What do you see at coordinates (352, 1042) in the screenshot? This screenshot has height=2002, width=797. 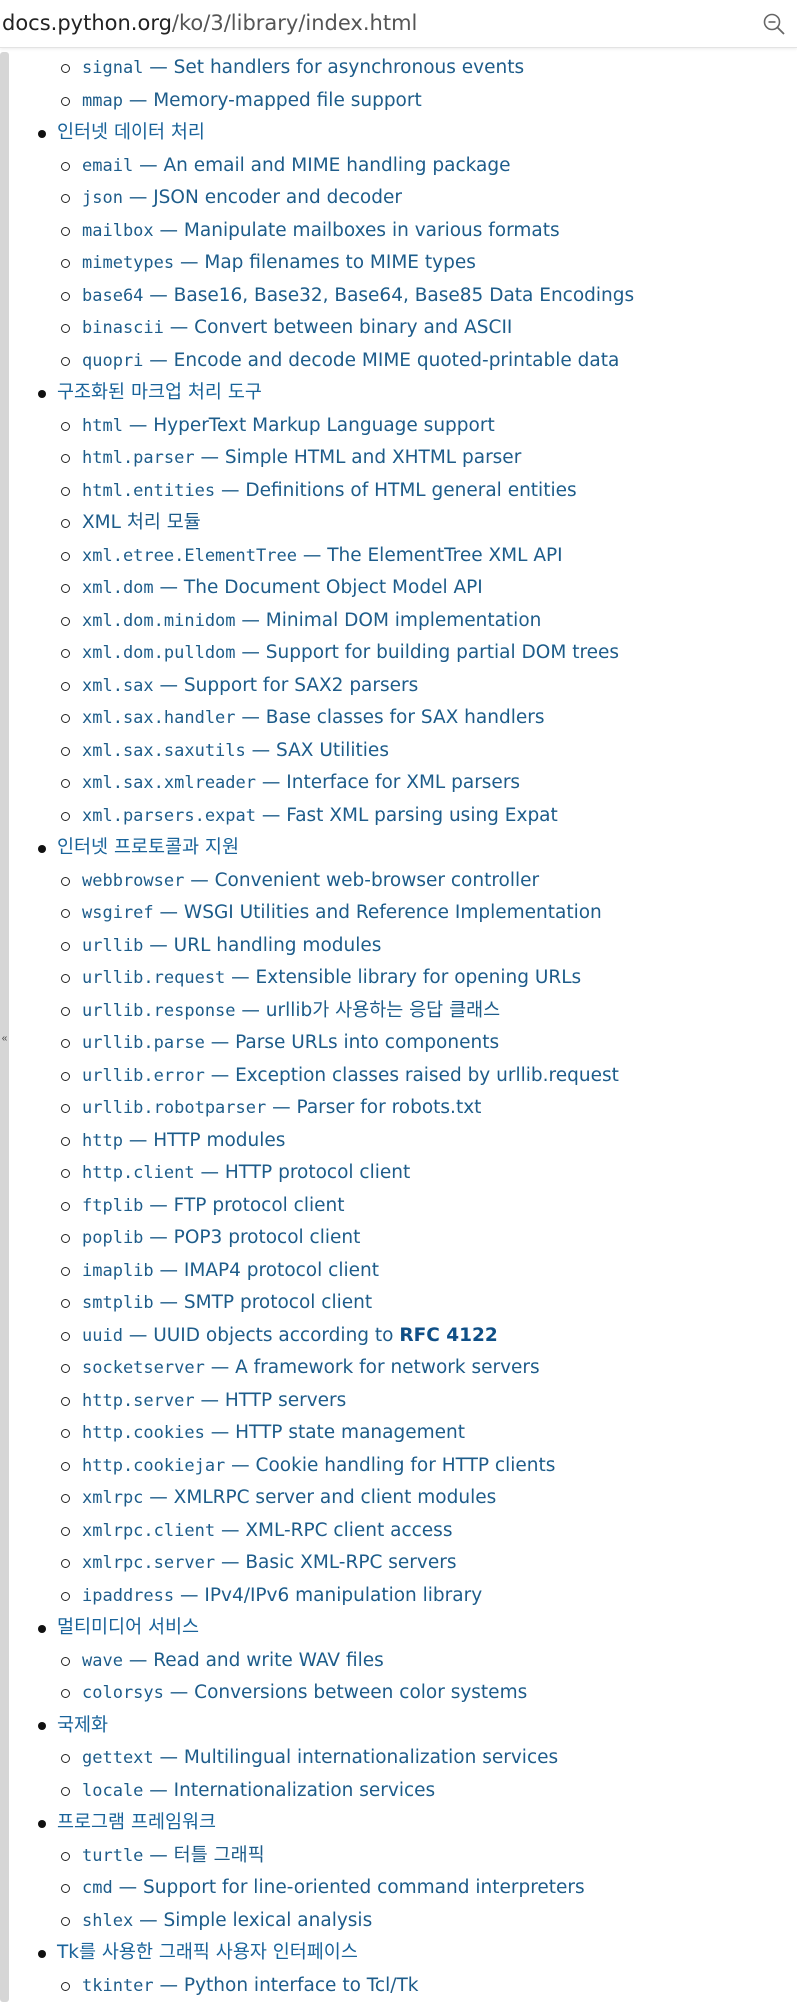 I see `module-description: — Parse URLs into components` at bounding box center [352, 1042].